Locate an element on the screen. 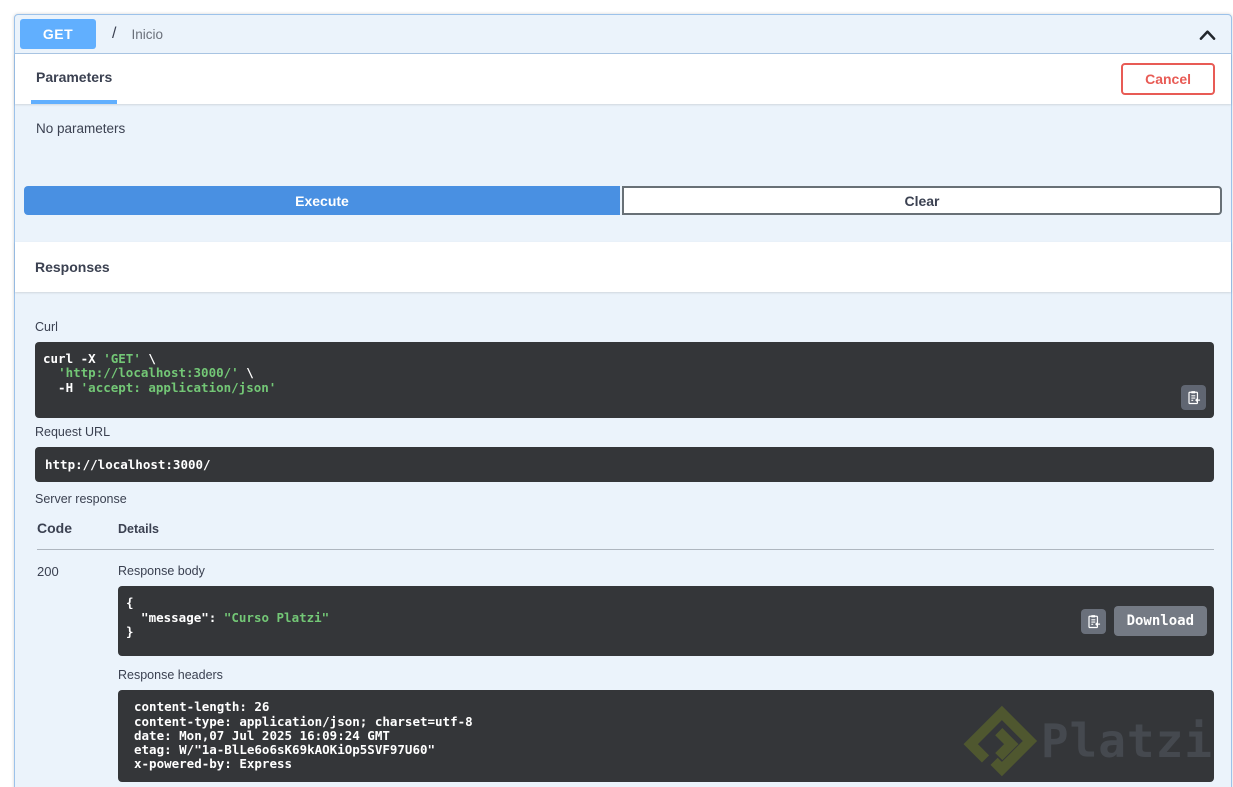 Image resolution: width=1233 pixels, height=787 pixels. request-url-label: Request URL is located at coordinates (73, 432).